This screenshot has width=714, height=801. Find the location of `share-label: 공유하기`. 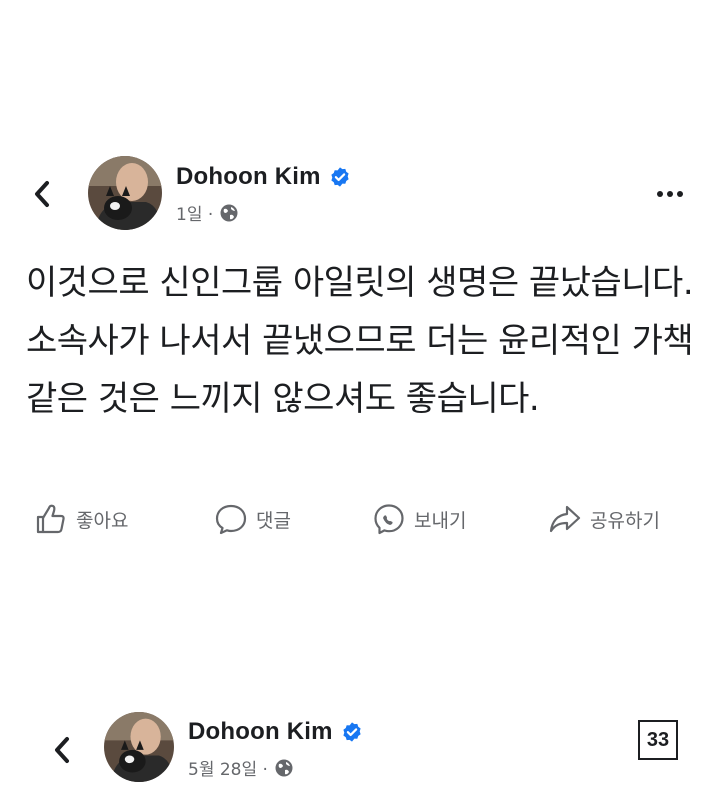

share-label: 공유하기 is located at coordinates (625, 520).